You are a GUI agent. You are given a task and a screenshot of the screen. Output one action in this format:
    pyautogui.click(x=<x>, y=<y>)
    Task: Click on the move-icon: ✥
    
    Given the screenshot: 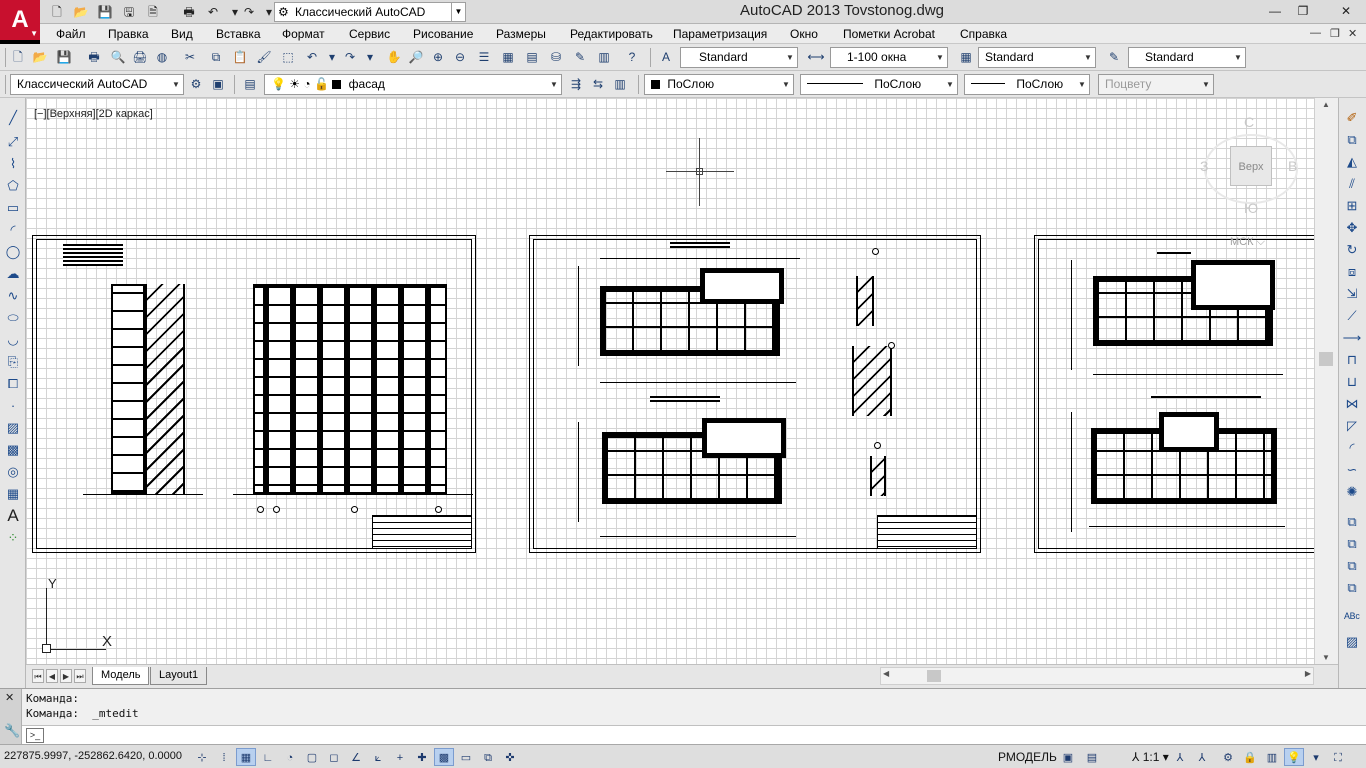 What is the action you would take?
    pyautogui.click(x=1352, y=228)
    